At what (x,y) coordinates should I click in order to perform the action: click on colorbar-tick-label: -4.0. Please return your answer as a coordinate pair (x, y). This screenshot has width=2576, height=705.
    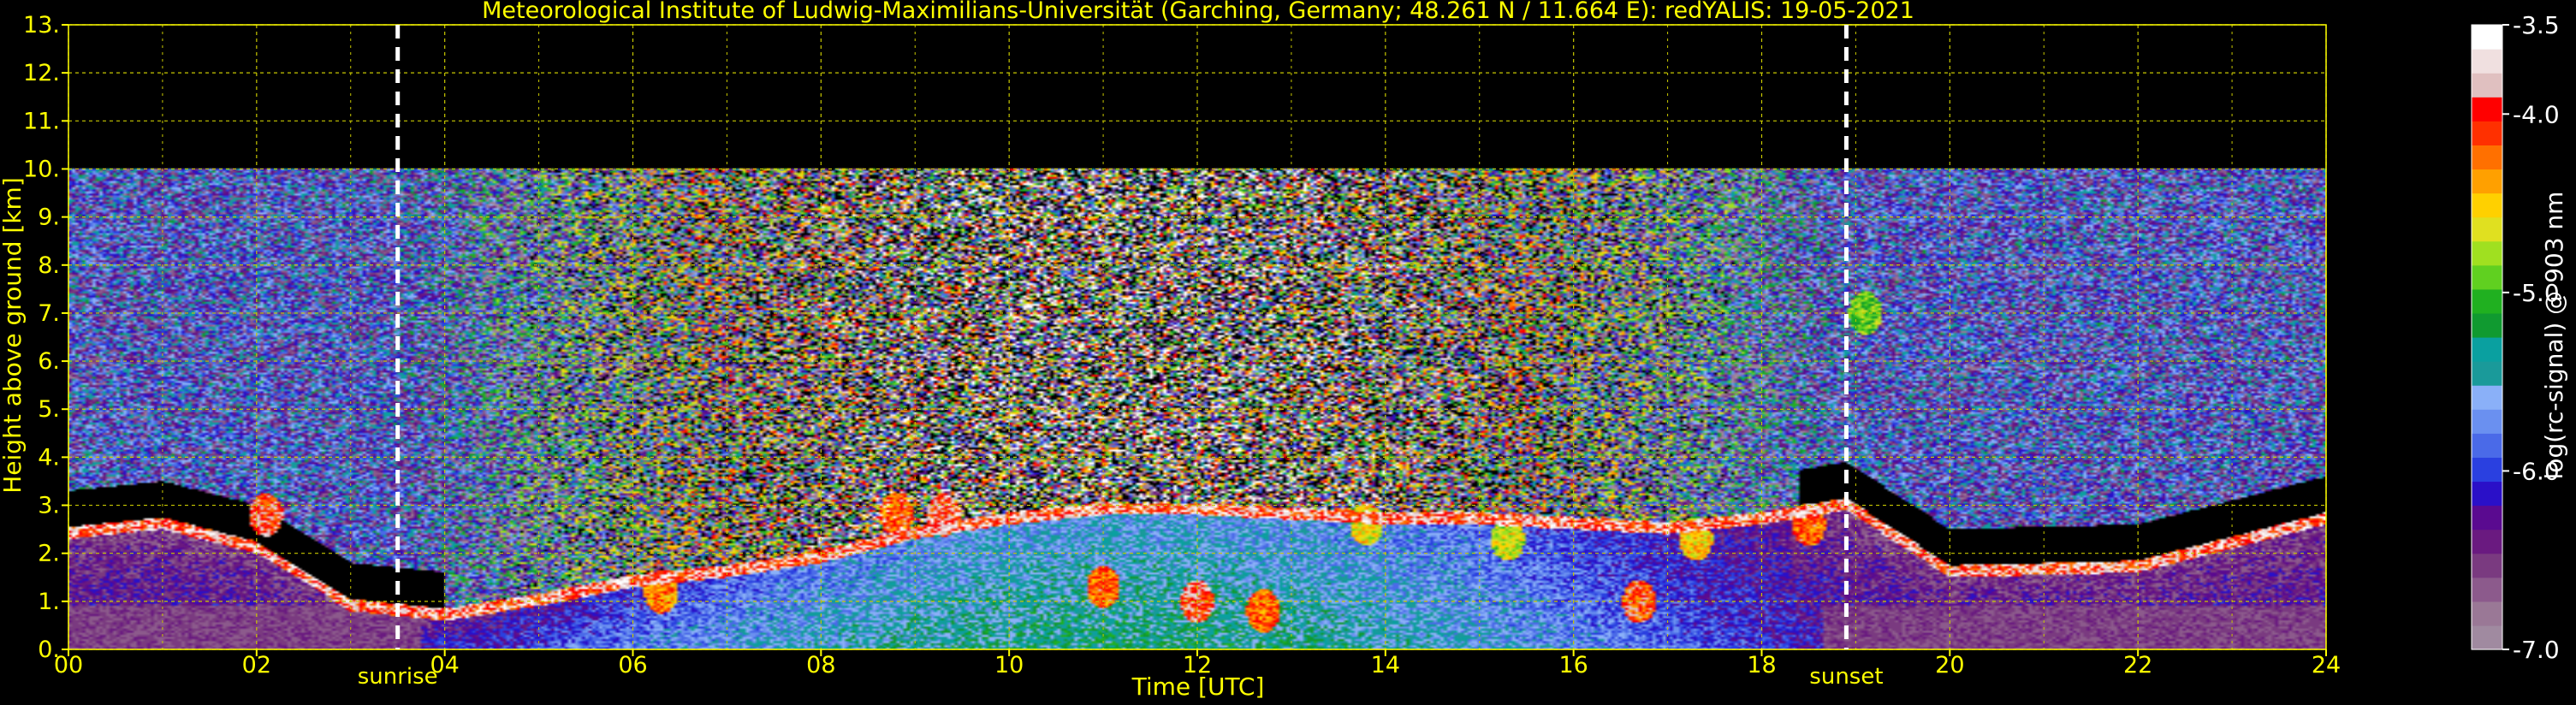
    Looking at the image, I should click on (2536, 114).